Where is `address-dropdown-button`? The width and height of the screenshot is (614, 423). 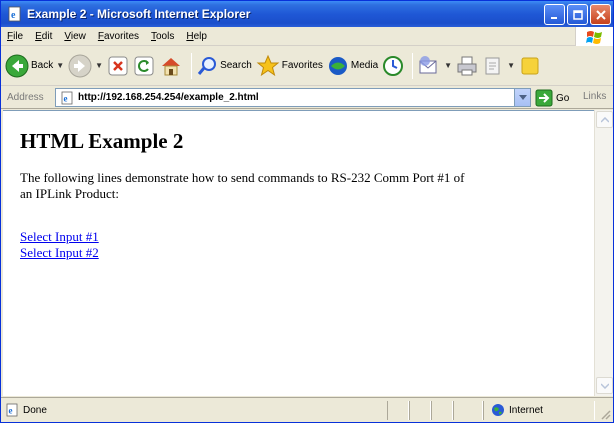 address-dropdown-button is located at coordinates (522, 97).